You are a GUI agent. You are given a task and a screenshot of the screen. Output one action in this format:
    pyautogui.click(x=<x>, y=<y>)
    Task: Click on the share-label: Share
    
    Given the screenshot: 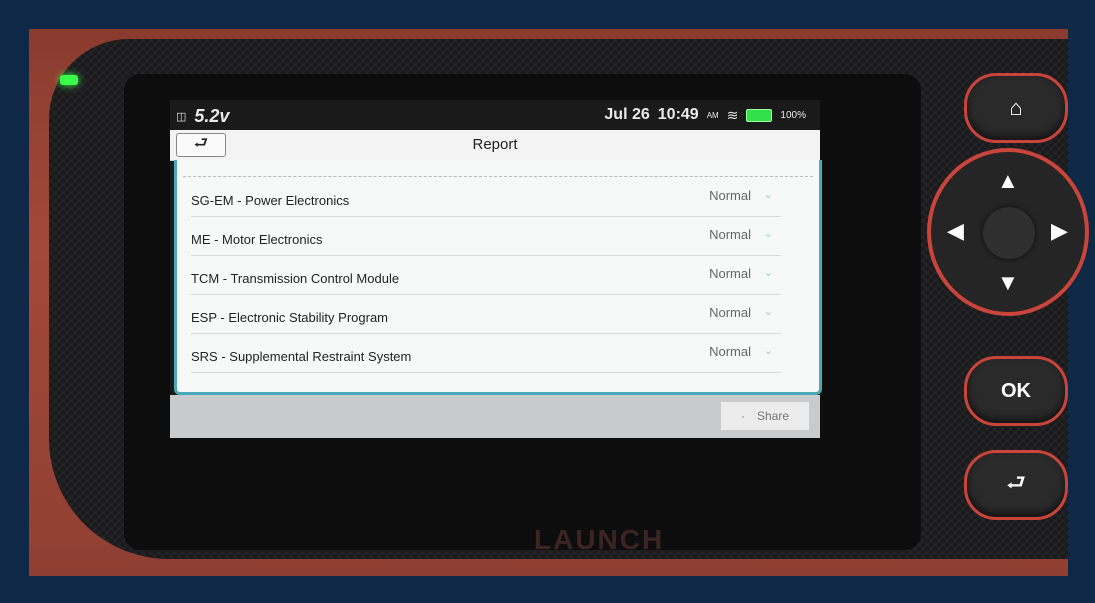 What is the action you would take?
    pyautogui.click(x=773, y=416)
    